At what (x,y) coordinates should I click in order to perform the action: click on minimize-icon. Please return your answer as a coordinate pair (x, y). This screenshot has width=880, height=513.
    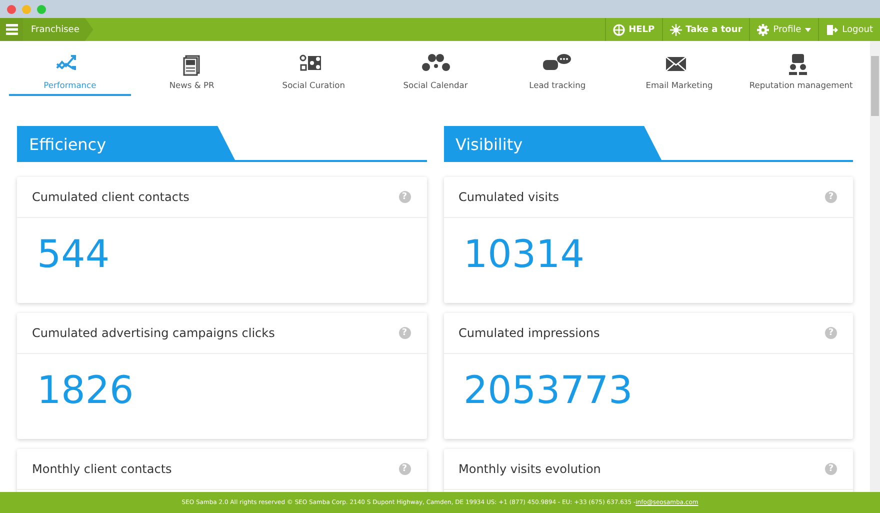
    Looking at the image, I should click on (26, 9).